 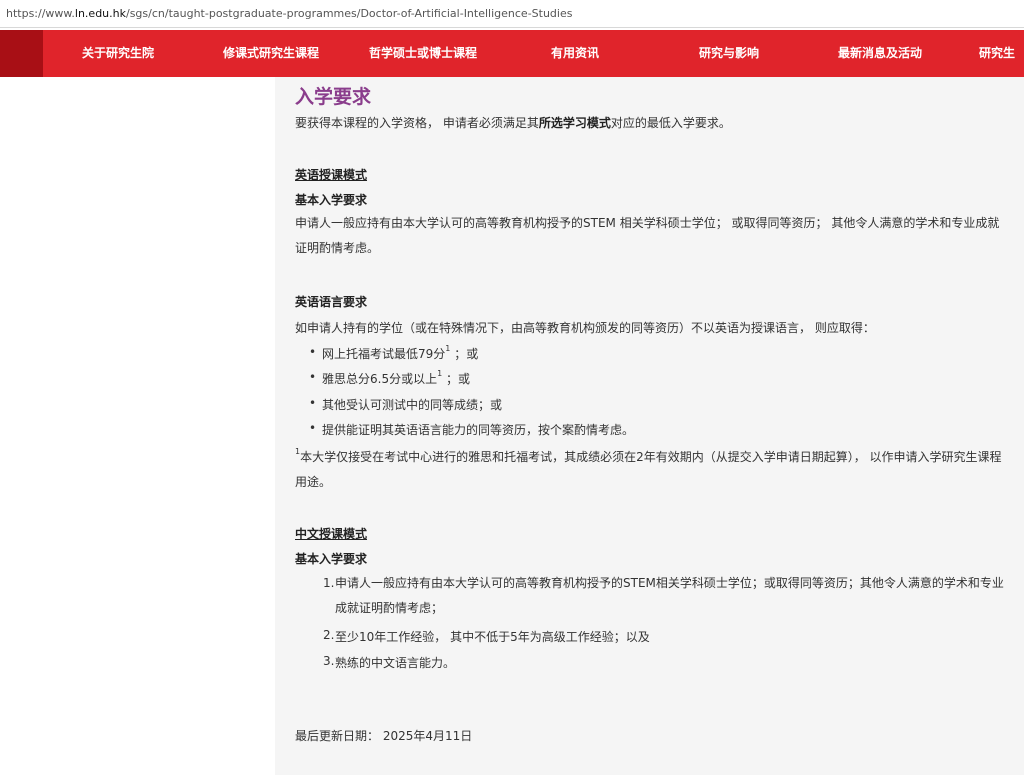 What do you see at coordinates (329, 661) in the screenshot?
I see `list-number: 3.` at bounding box center [329, 661].